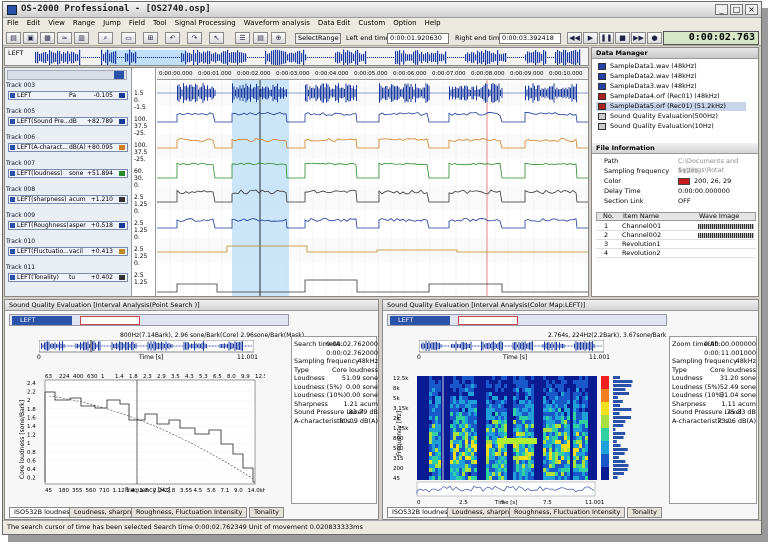 Image resolution: width=770 pixels, height=544 pixels. Describe the element at coordinates (741, 412) in the screenshot. I see `stat-value: 75.33 dB` at that location.